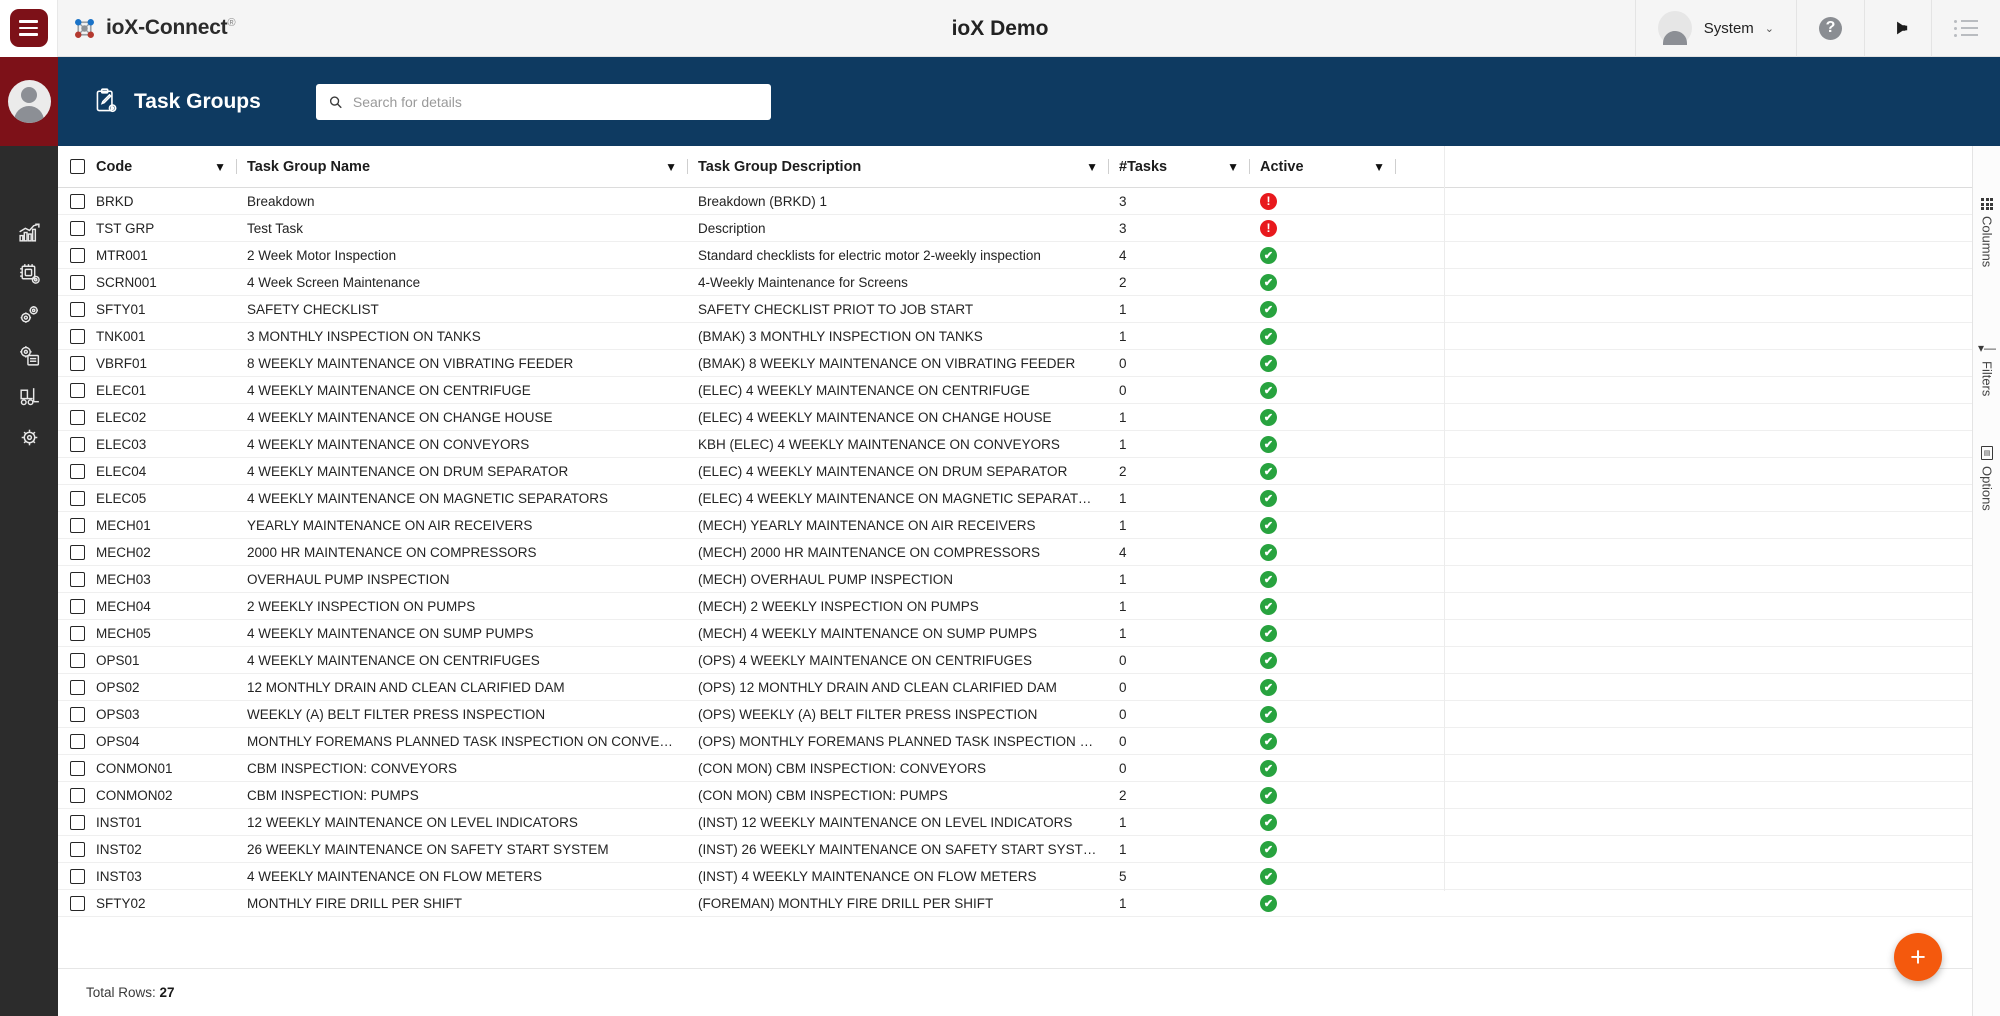 Image resolution: width=2000 pixels, height=1016 pixels. What do you see at coordinates (77, 166) in the screenshot?
I see `select-all-checkbox` at bounding box center [77, 166].